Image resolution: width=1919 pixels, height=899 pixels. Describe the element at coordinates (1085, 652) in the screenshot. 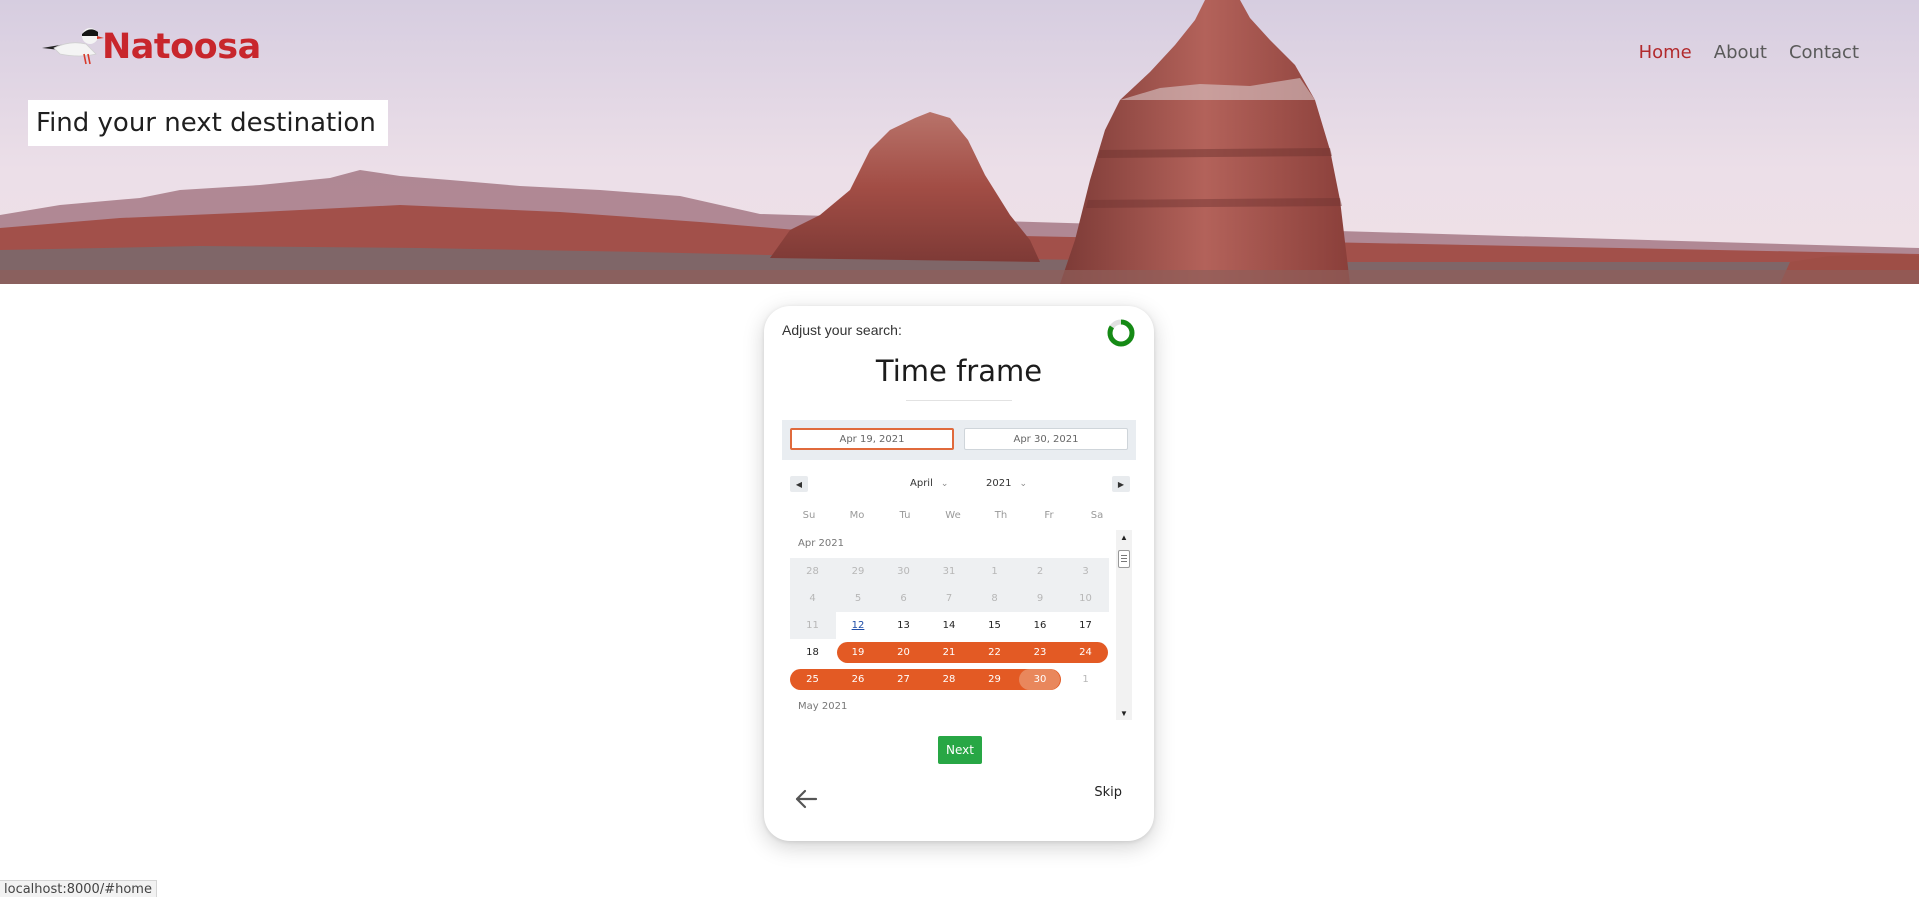

I see `calendar-day: 24` at that location.